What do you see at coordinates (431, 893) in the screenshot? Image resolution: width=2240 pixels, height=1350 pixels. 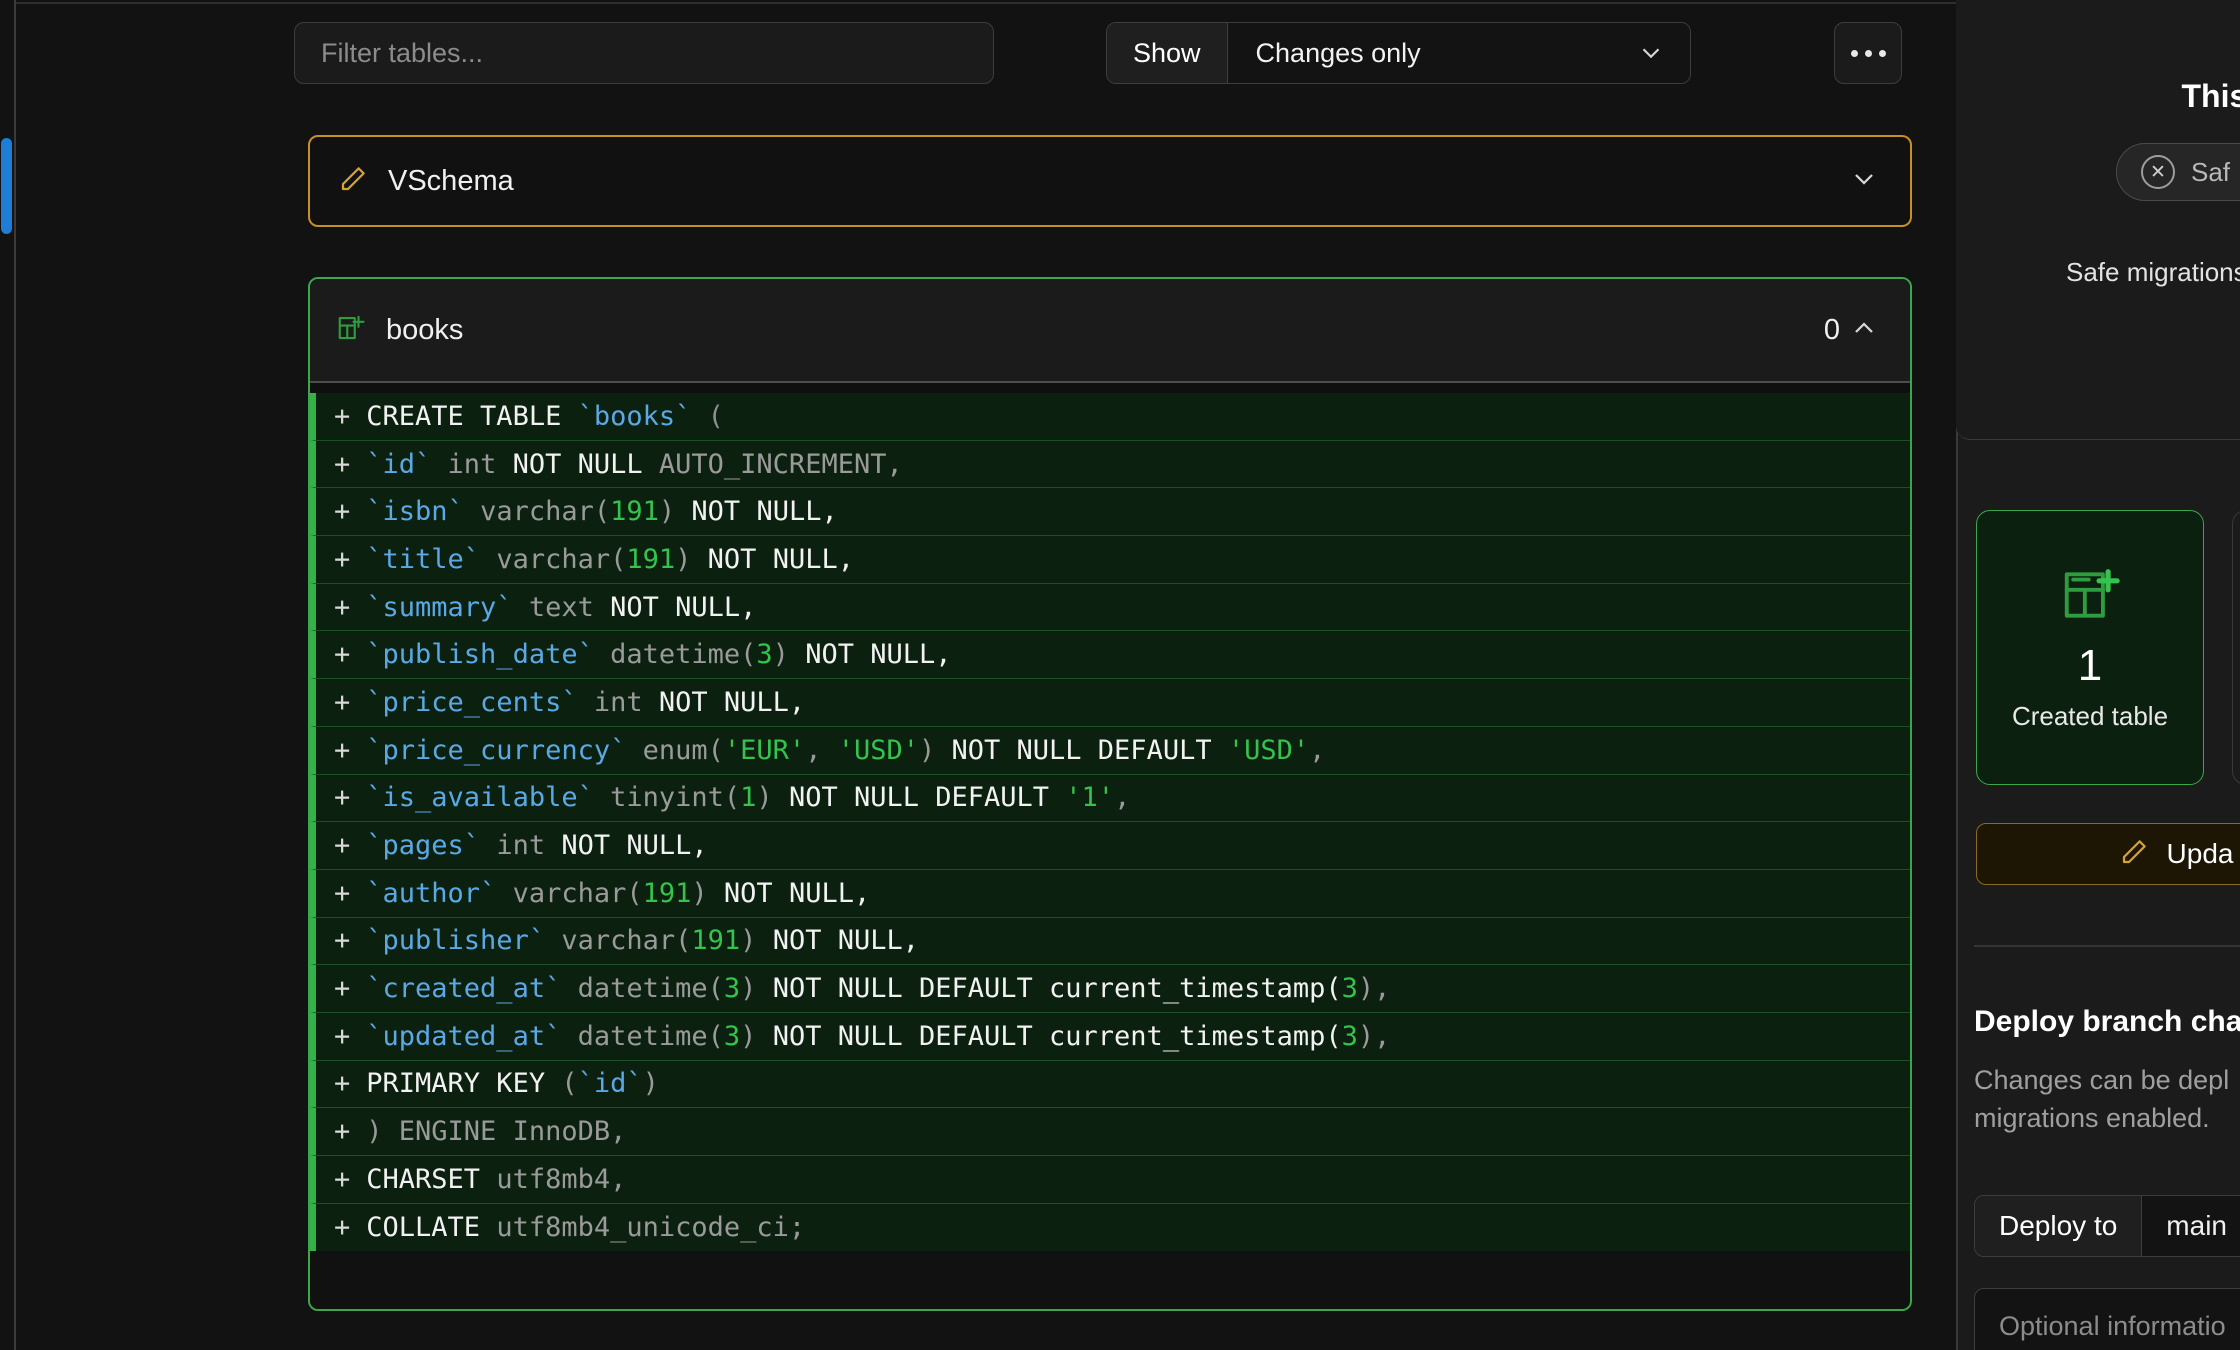 I see `code-token: `author`` at bounding box center [431, 893].